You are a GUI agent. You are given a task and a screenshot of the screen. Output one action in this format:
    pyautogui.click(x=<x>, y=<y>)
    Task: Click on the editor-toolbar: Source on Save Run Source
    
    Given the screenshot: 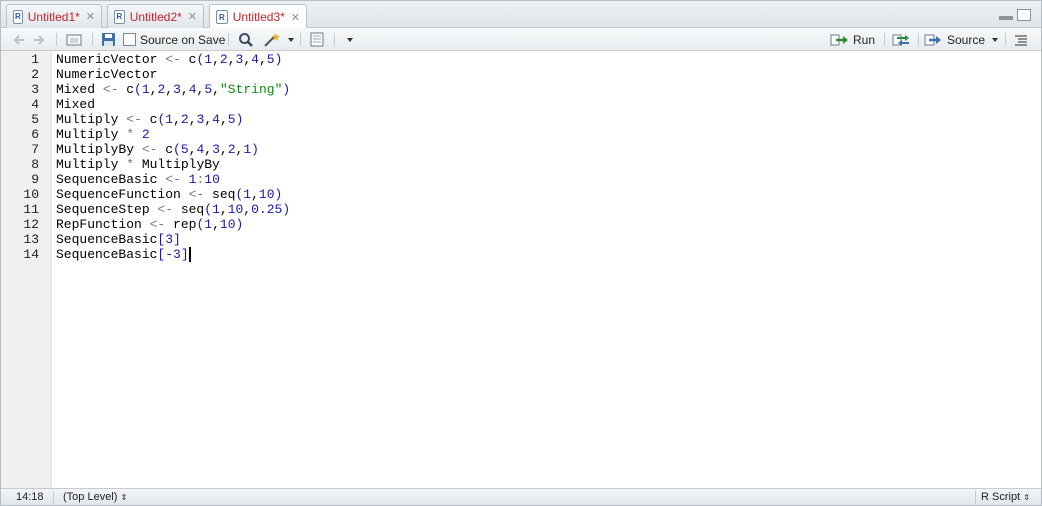 What is the action you would take?
    pyautogui.click(x=521, y=39)
    